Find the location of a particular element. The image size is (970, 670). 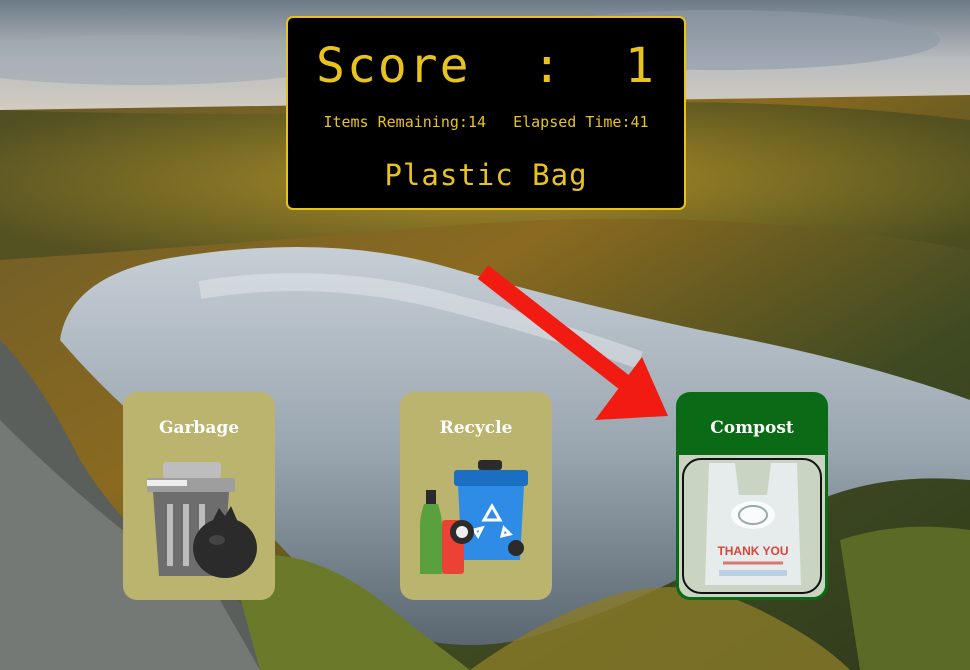

elapsed-time-label: Elapsed Time: is located at coordinates (572, 122).